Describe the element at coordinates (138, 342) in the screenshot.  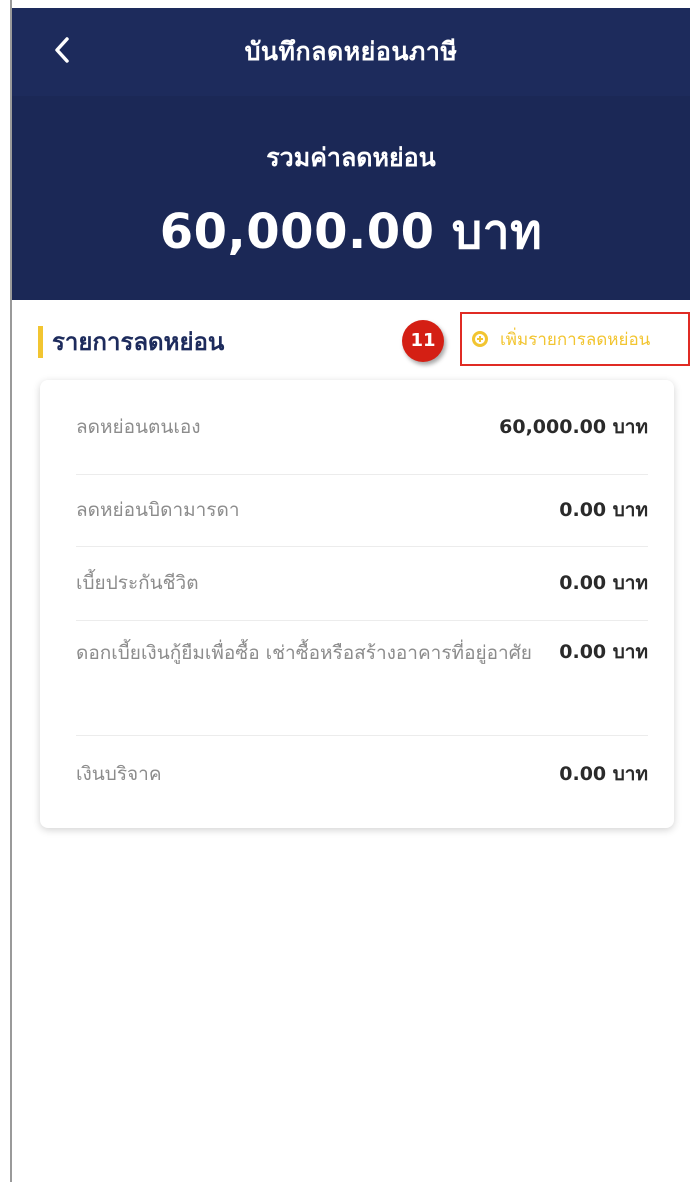
I see `section-title: รายการลดหย่อน` at that location.